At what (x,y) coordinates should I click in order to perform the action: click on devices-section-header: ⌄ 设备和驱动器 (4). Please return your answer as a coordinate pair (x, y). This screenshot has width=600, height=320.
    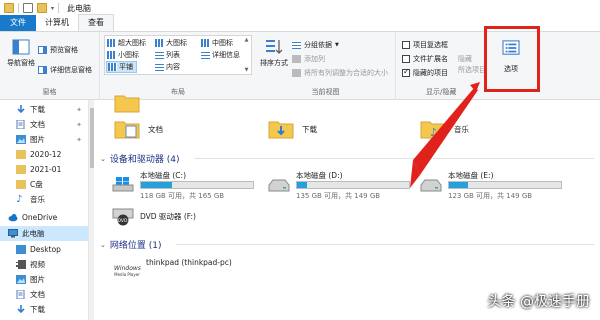
    Looking at the image, I should click on (140, 159).